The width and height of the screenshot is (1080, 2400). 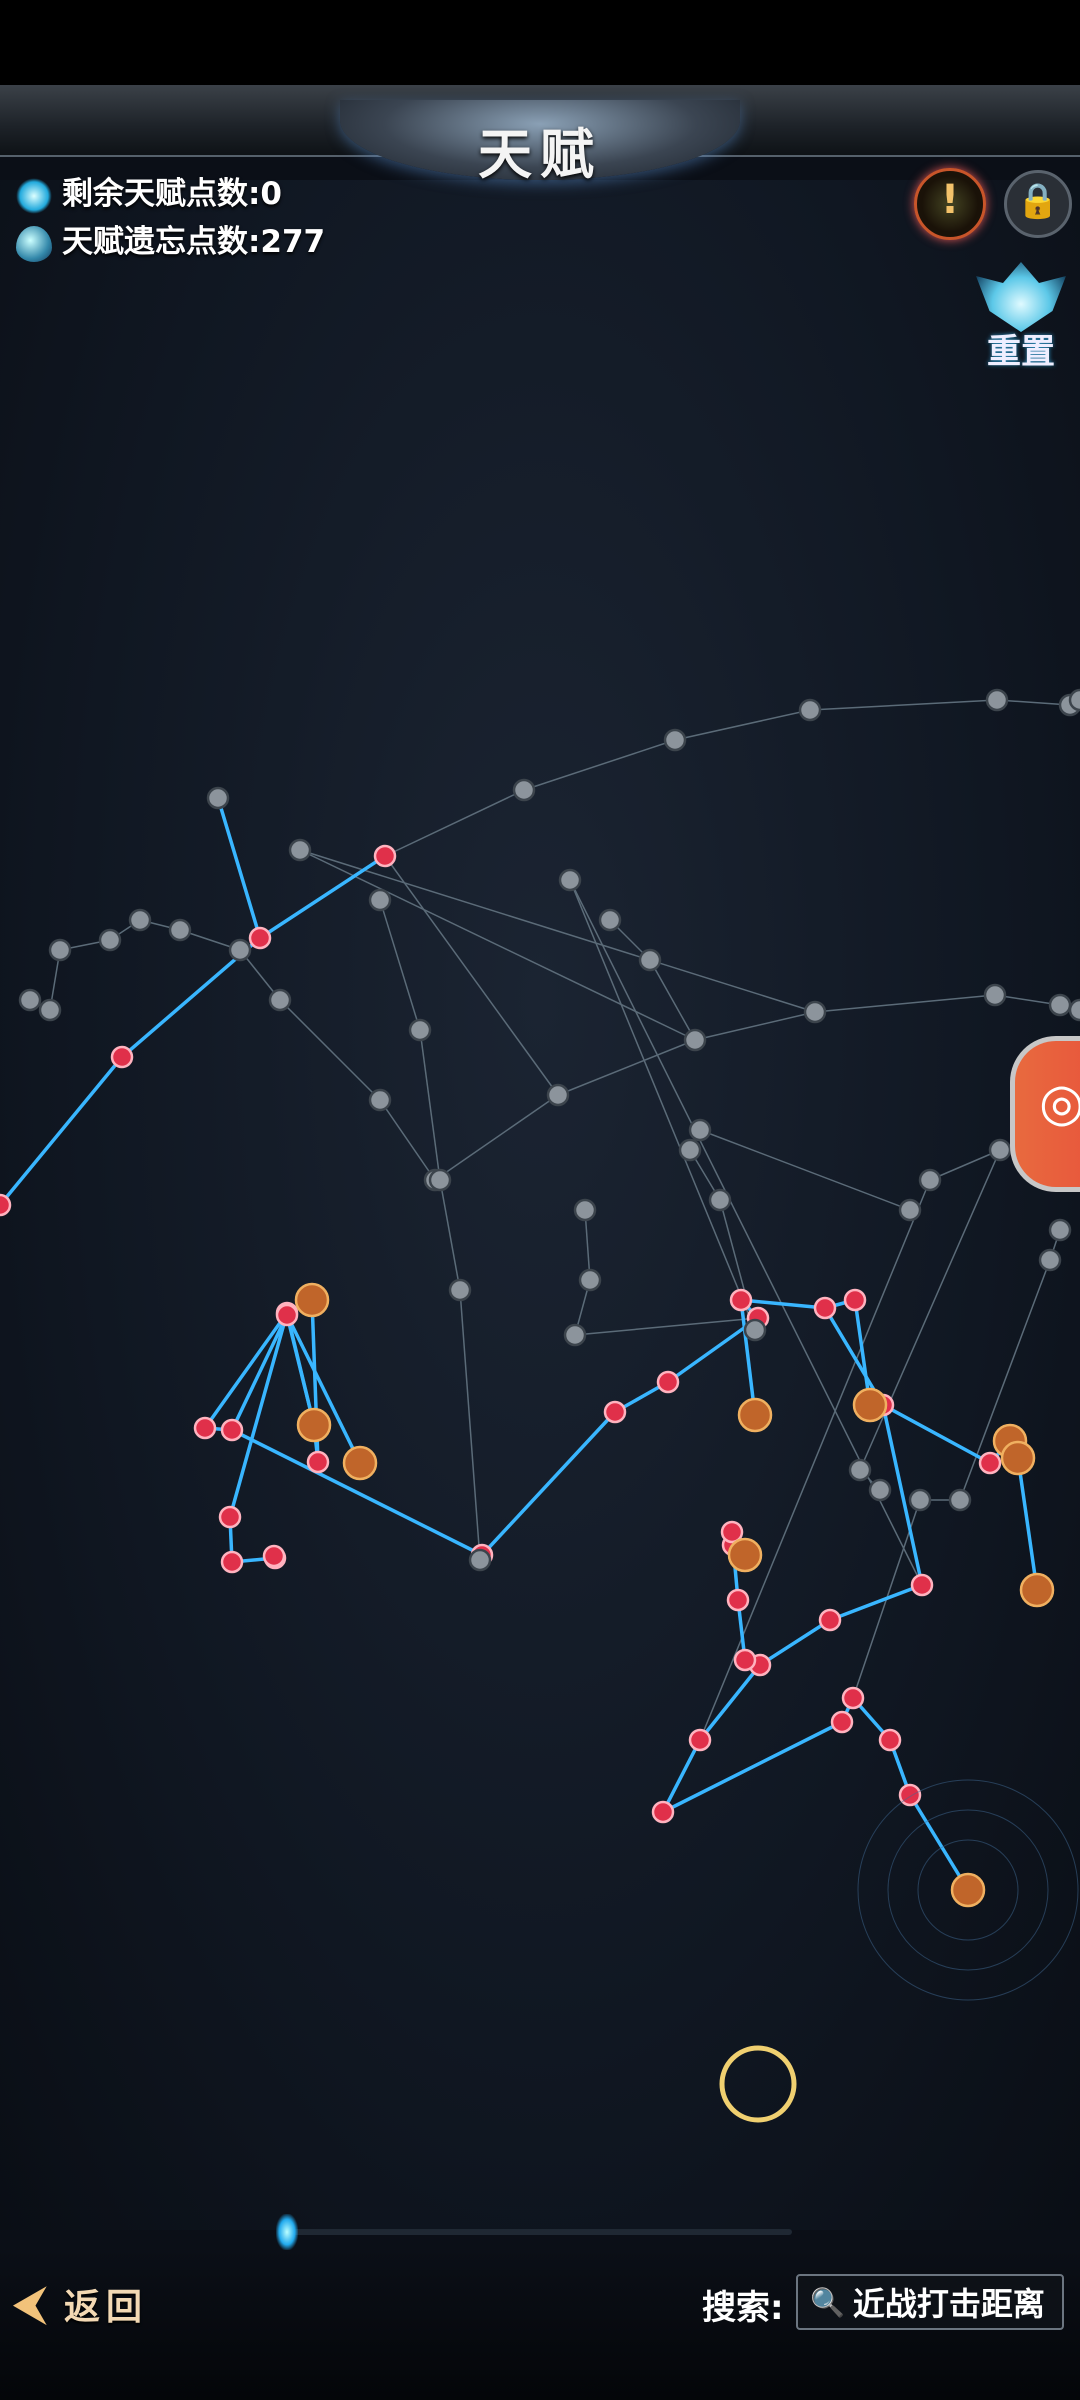 I want to click on reset-button: 重置, so click(x=1021, y=317).